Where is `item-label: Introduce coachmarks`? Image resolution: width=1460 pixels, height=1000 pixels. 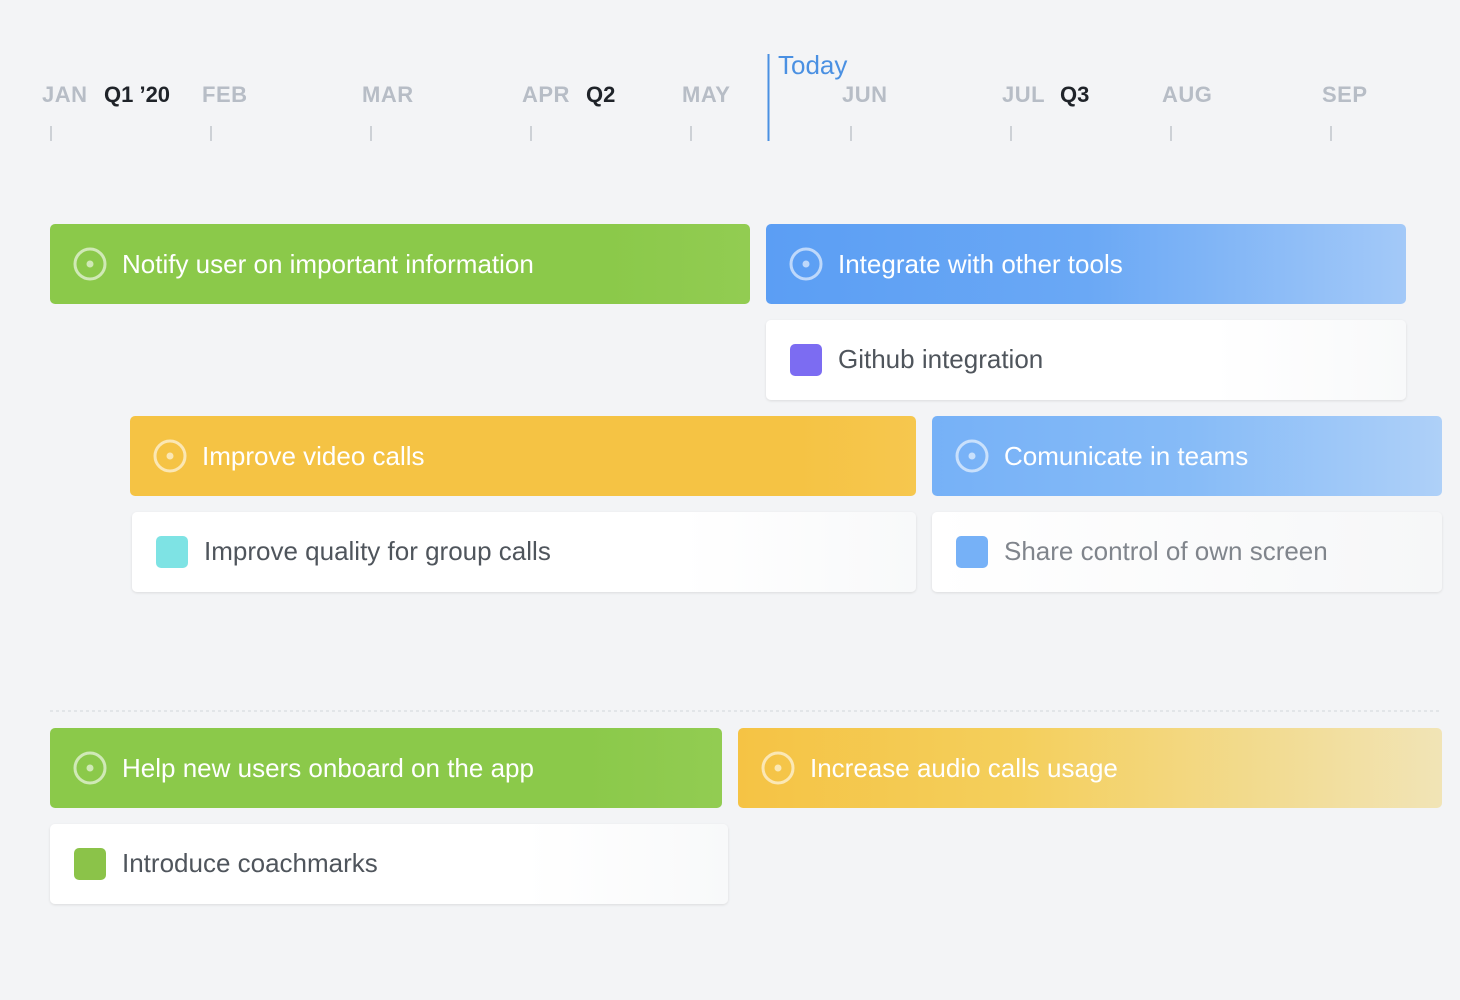
item-label: Introduce coachmarks is located at coordinates (250, 863).